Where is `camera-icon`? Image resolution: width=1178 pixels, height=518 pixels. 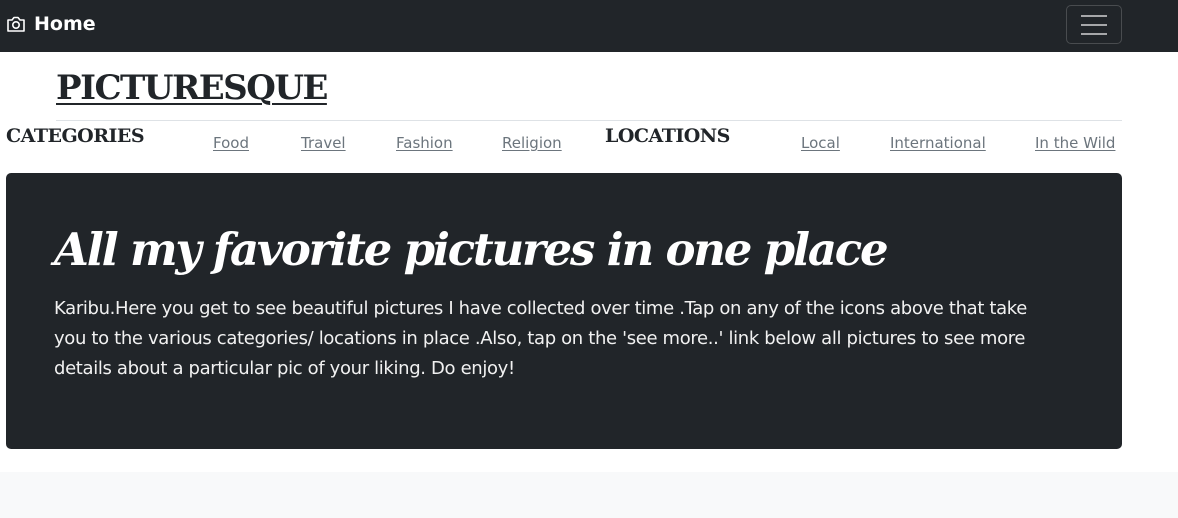
camera-icon is located at coordinates (16, 24).